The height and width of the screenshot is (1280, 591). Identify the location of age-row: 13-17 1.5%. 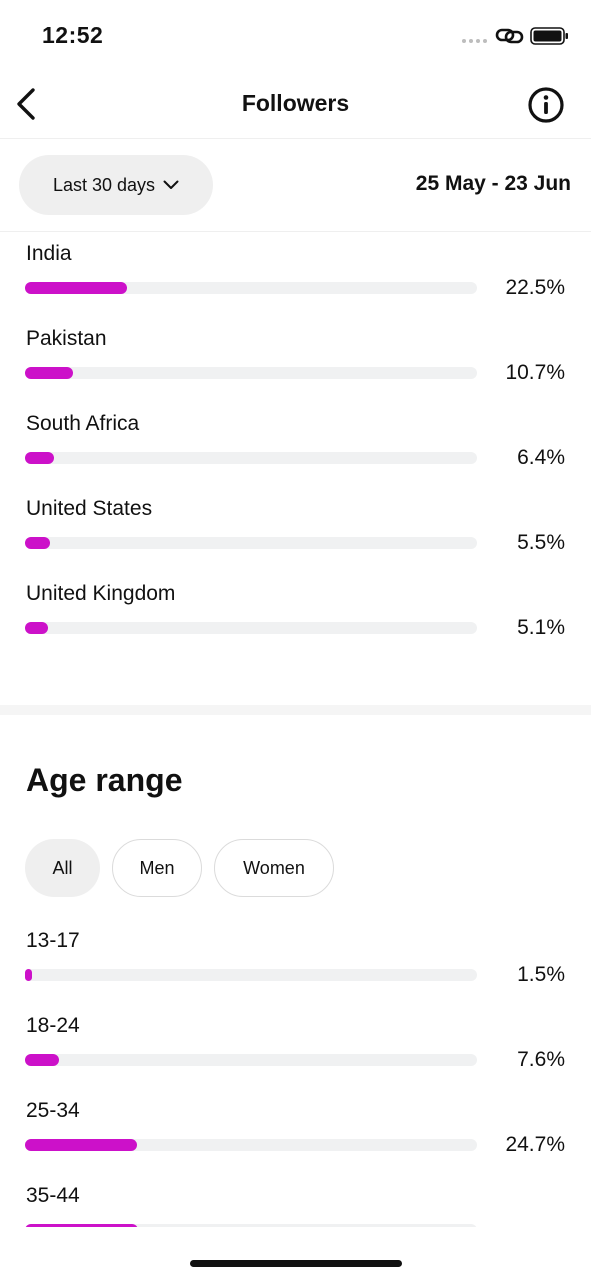
(295, 971).